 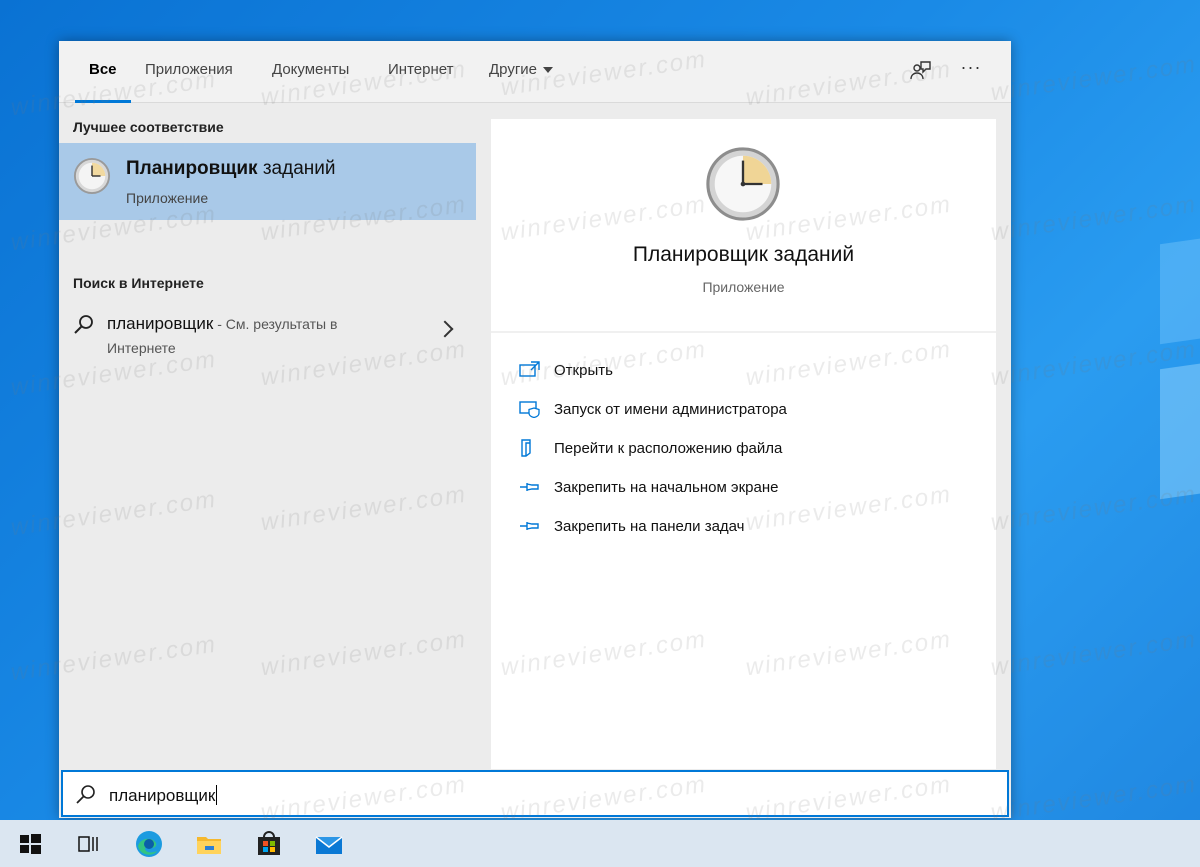 I want to click on action-open-file-location-label: Перейти к расположению файла, so click(x=668, y=448).